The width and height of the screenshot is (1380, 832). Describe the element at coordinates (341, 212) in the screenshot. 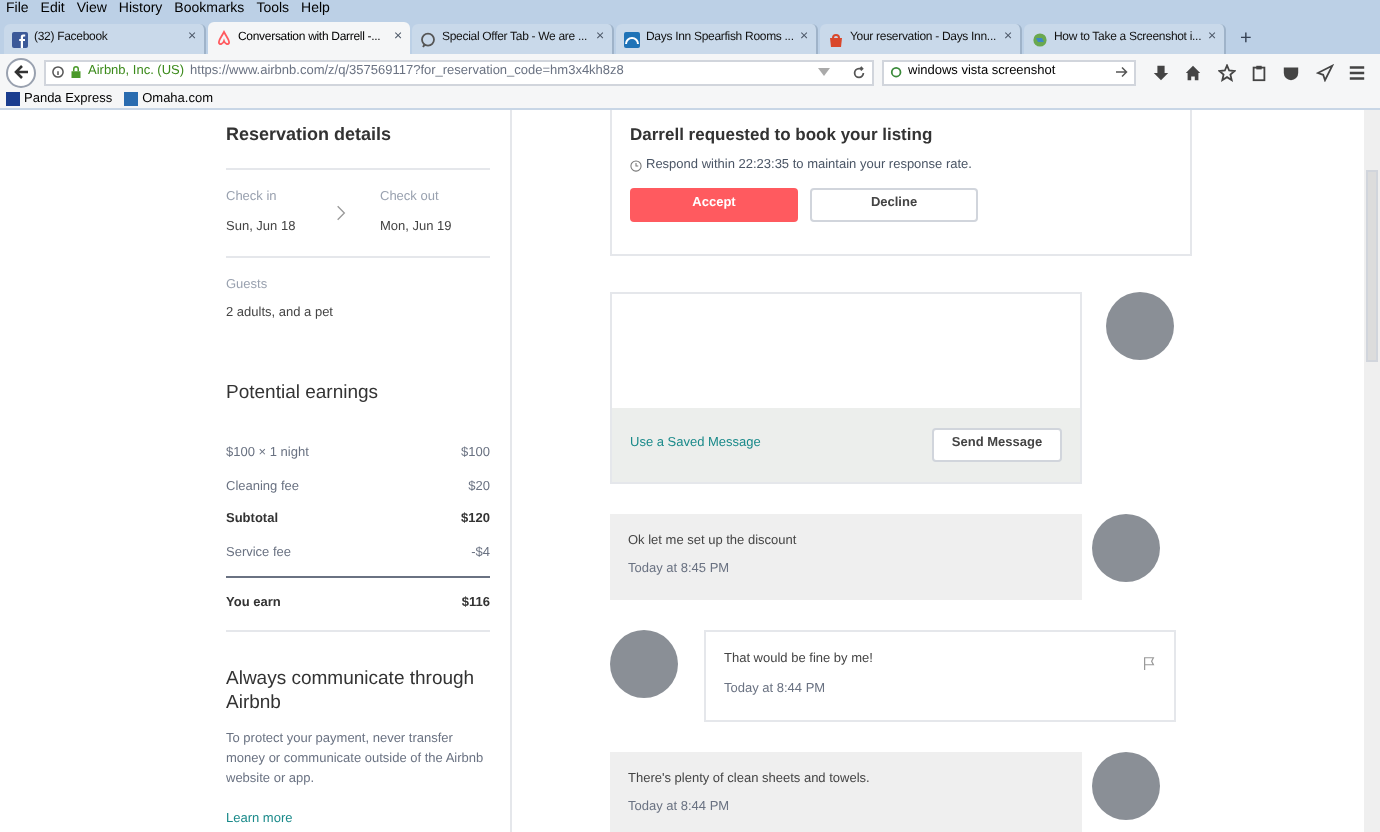

I see `chevron-right-icon` at that location.